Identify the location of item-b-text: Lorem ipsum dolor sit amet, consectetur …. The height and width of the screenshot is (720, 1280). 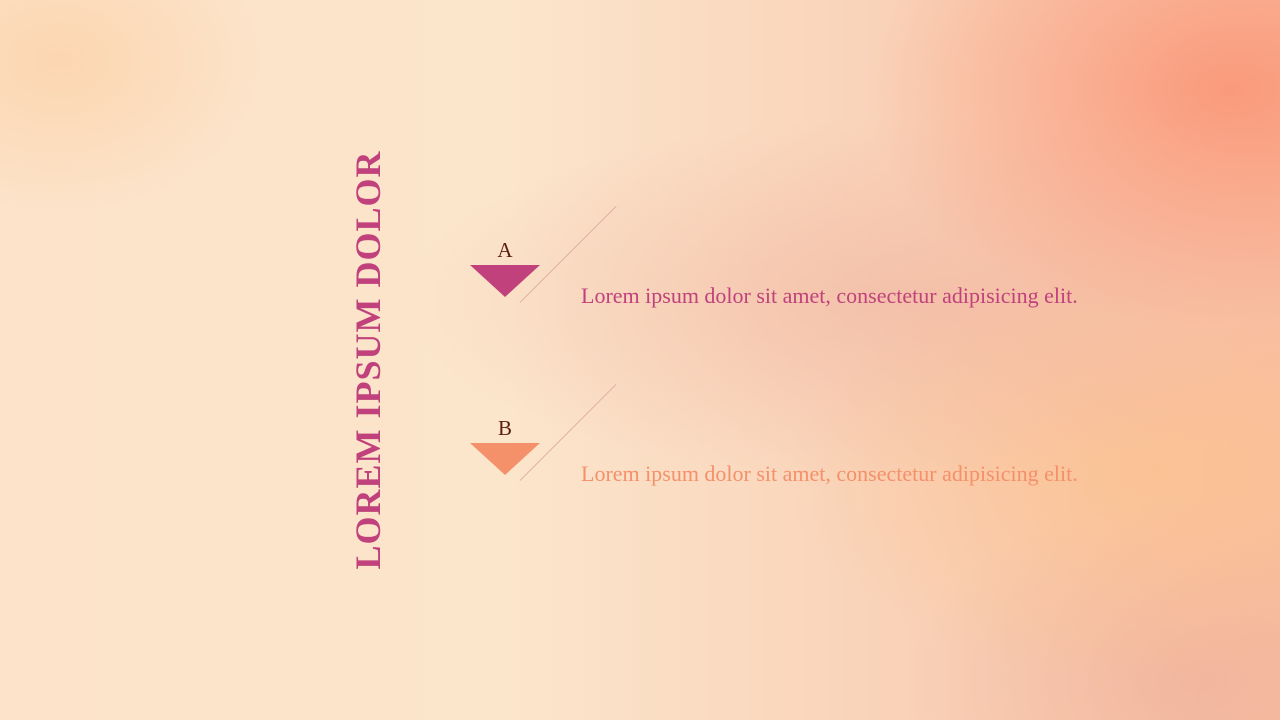
(829, 473).